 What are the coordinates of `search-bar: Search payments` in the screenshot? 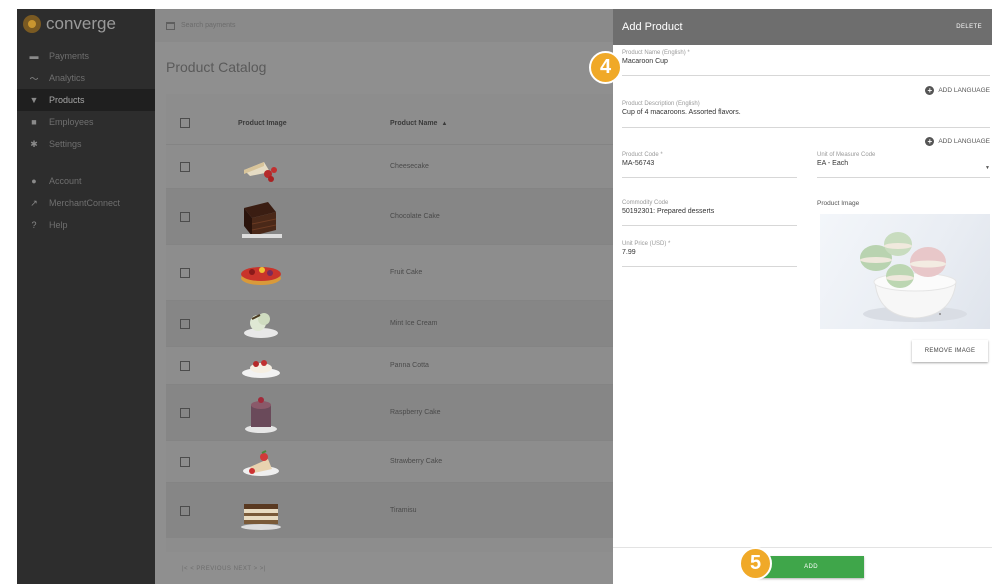 It's located at (384, 25).